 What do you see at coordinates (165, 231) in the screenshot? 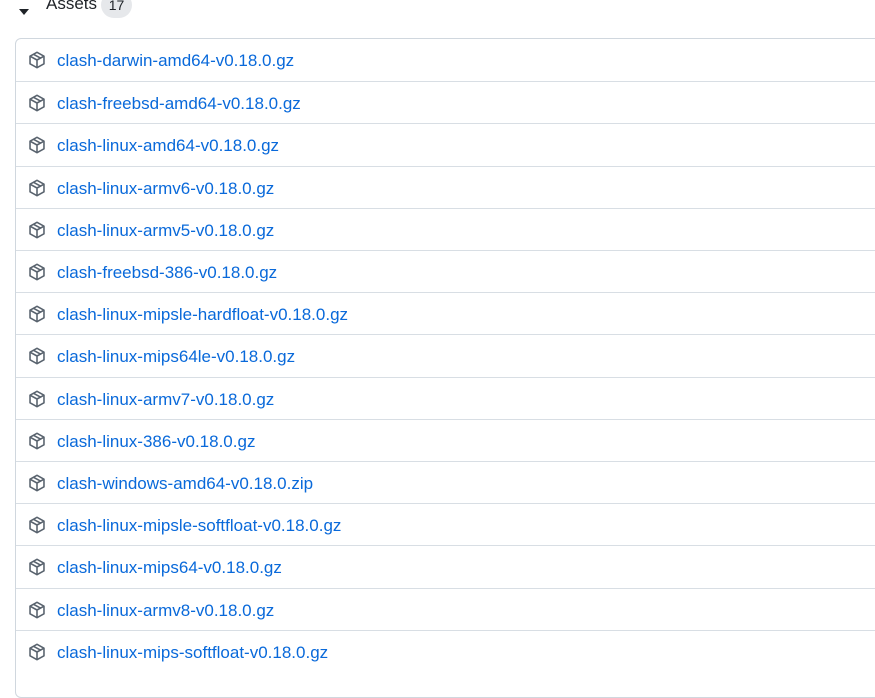
I see `asset-download-link: clash-linux-armv5-v0.18.0.gz` at bounding box center [165, 231].